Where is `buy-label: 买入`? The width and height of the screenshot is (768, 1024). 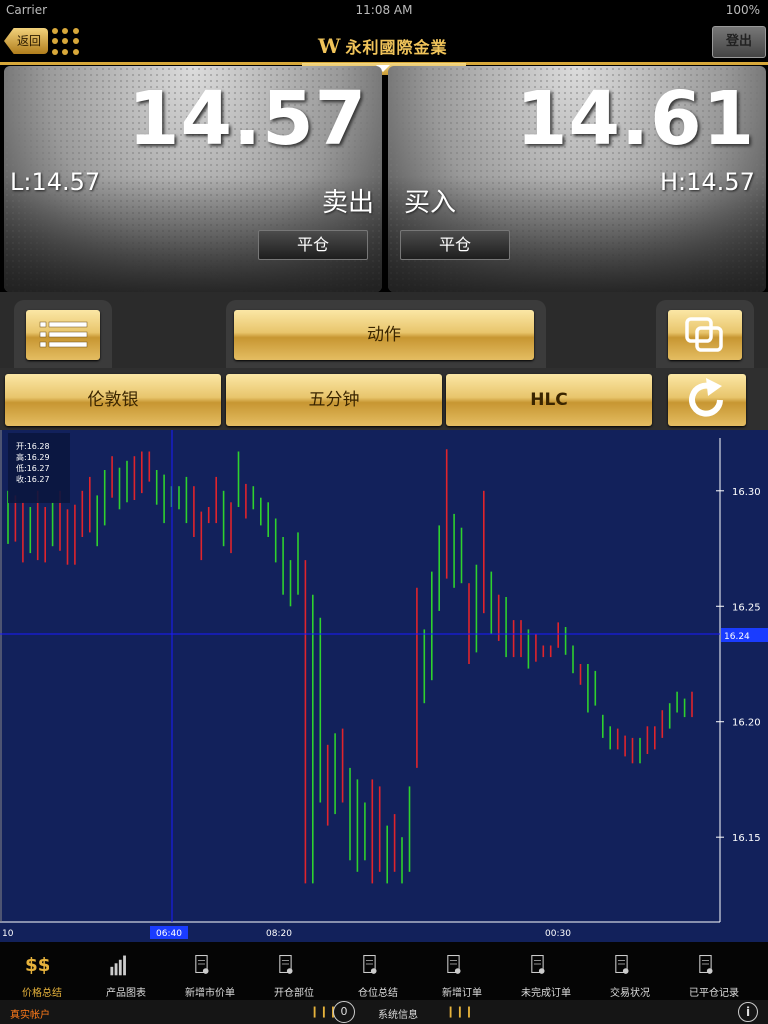 buy-label: 买入 is located at coordinates (430, 203).